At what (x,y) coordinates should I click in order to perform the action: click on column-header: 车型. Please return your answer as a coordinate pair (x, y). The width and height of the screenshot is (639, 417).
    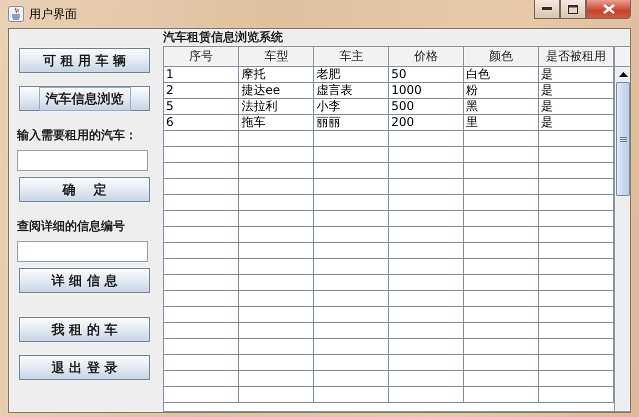
    Looking at the image, I should click on (276, 56).